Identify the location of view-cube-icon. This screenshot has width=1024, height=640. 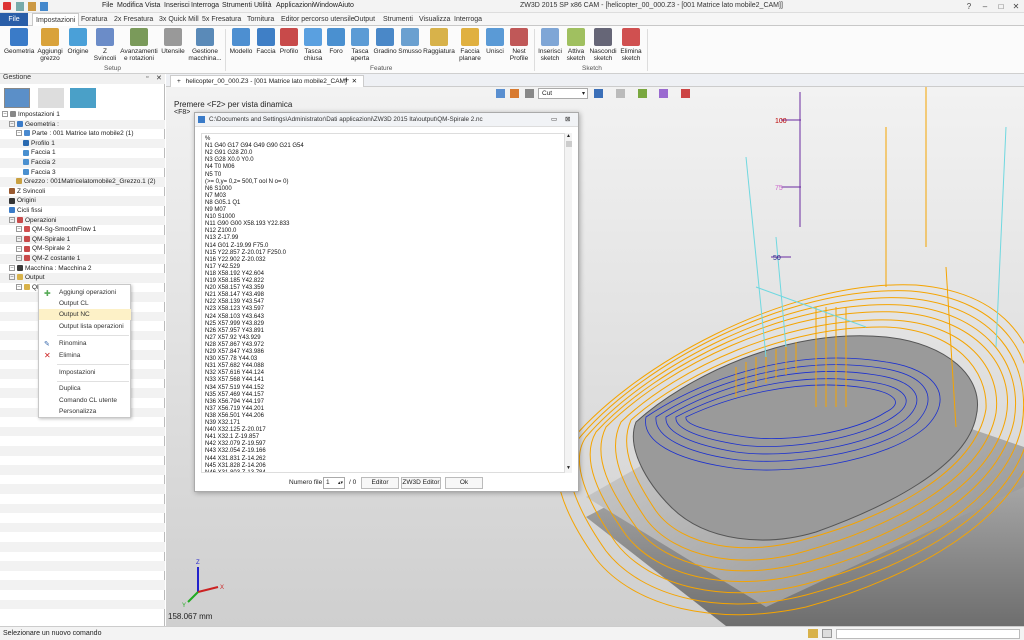
(620, 93).